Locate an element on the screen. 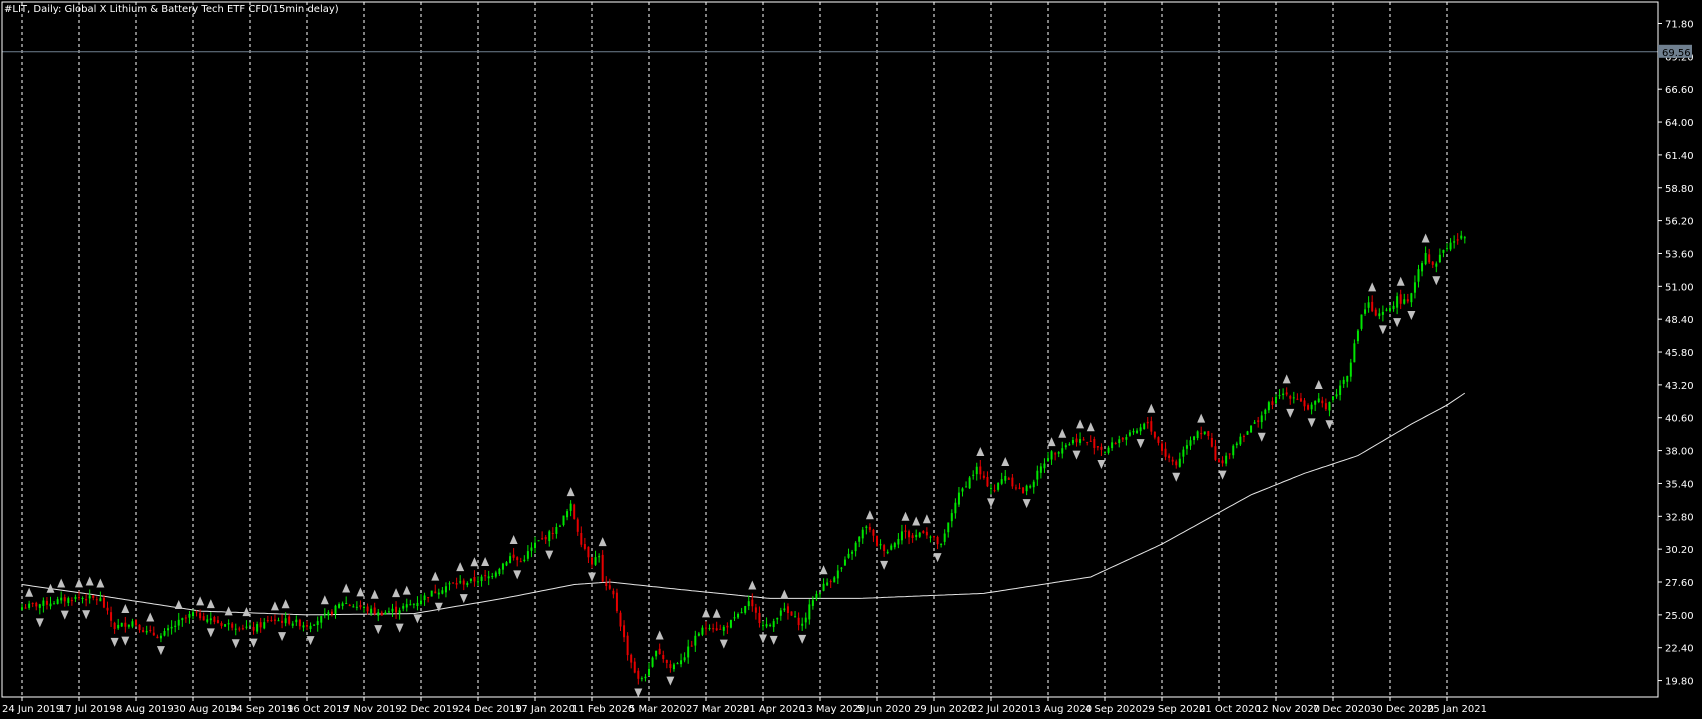  x-tick-label: 7 Nov 2019 is located at coordinates (373, 709).